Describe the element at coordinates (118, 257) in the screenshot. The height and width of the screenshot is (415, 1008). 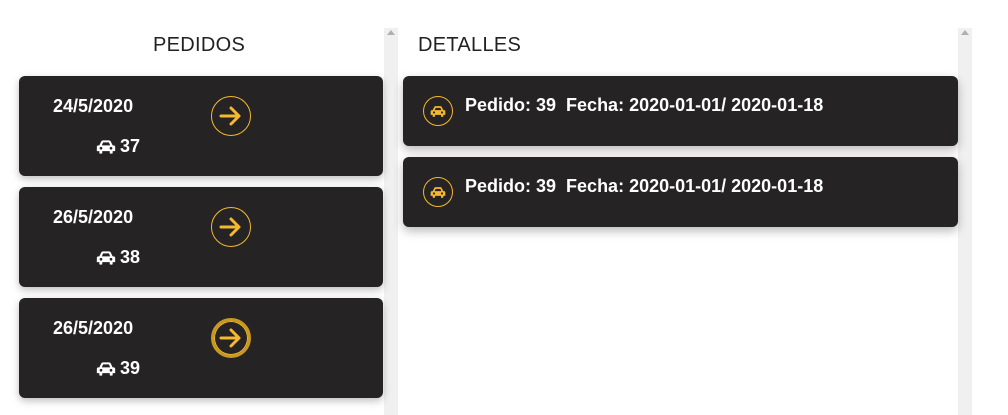
I see `order-number: 38` at that location.